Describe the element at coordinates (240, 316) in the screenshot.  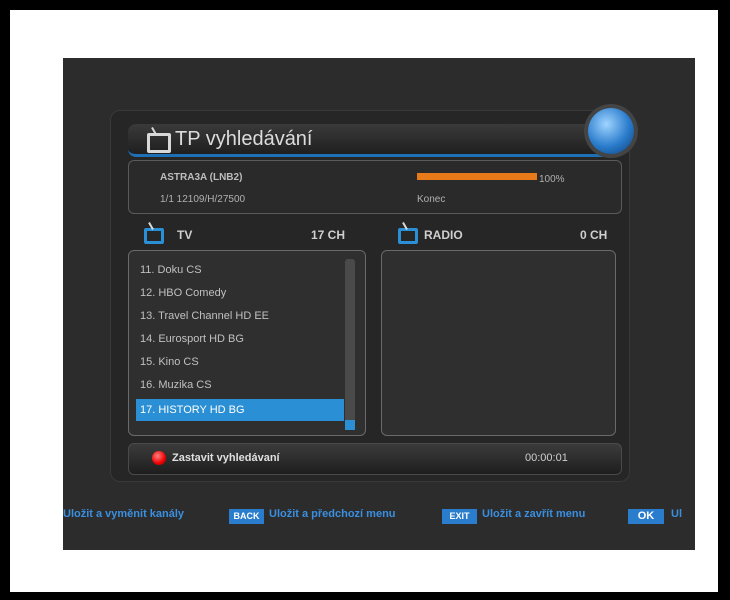
I see `list-item: 13. Travel Channel HD EE` at that location.